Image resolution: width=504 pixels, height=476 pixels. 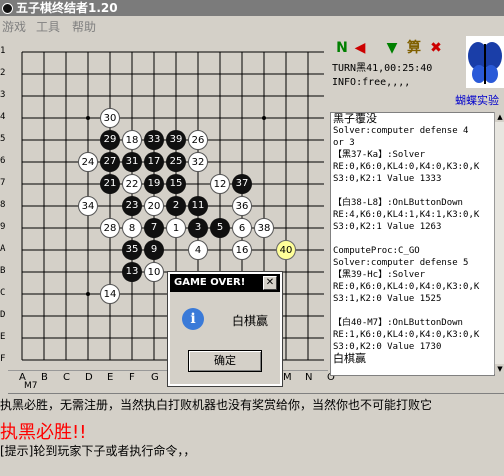 I want to click on black-stone: 3, so click(x=198, y=228).